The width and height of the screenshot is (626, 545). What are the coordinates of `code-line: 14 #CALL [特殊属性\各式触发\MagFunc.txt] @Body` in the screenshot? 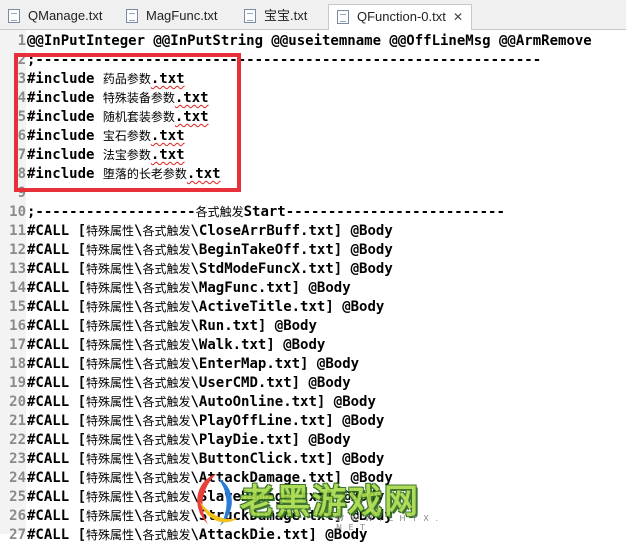 It's located at (313, 288).